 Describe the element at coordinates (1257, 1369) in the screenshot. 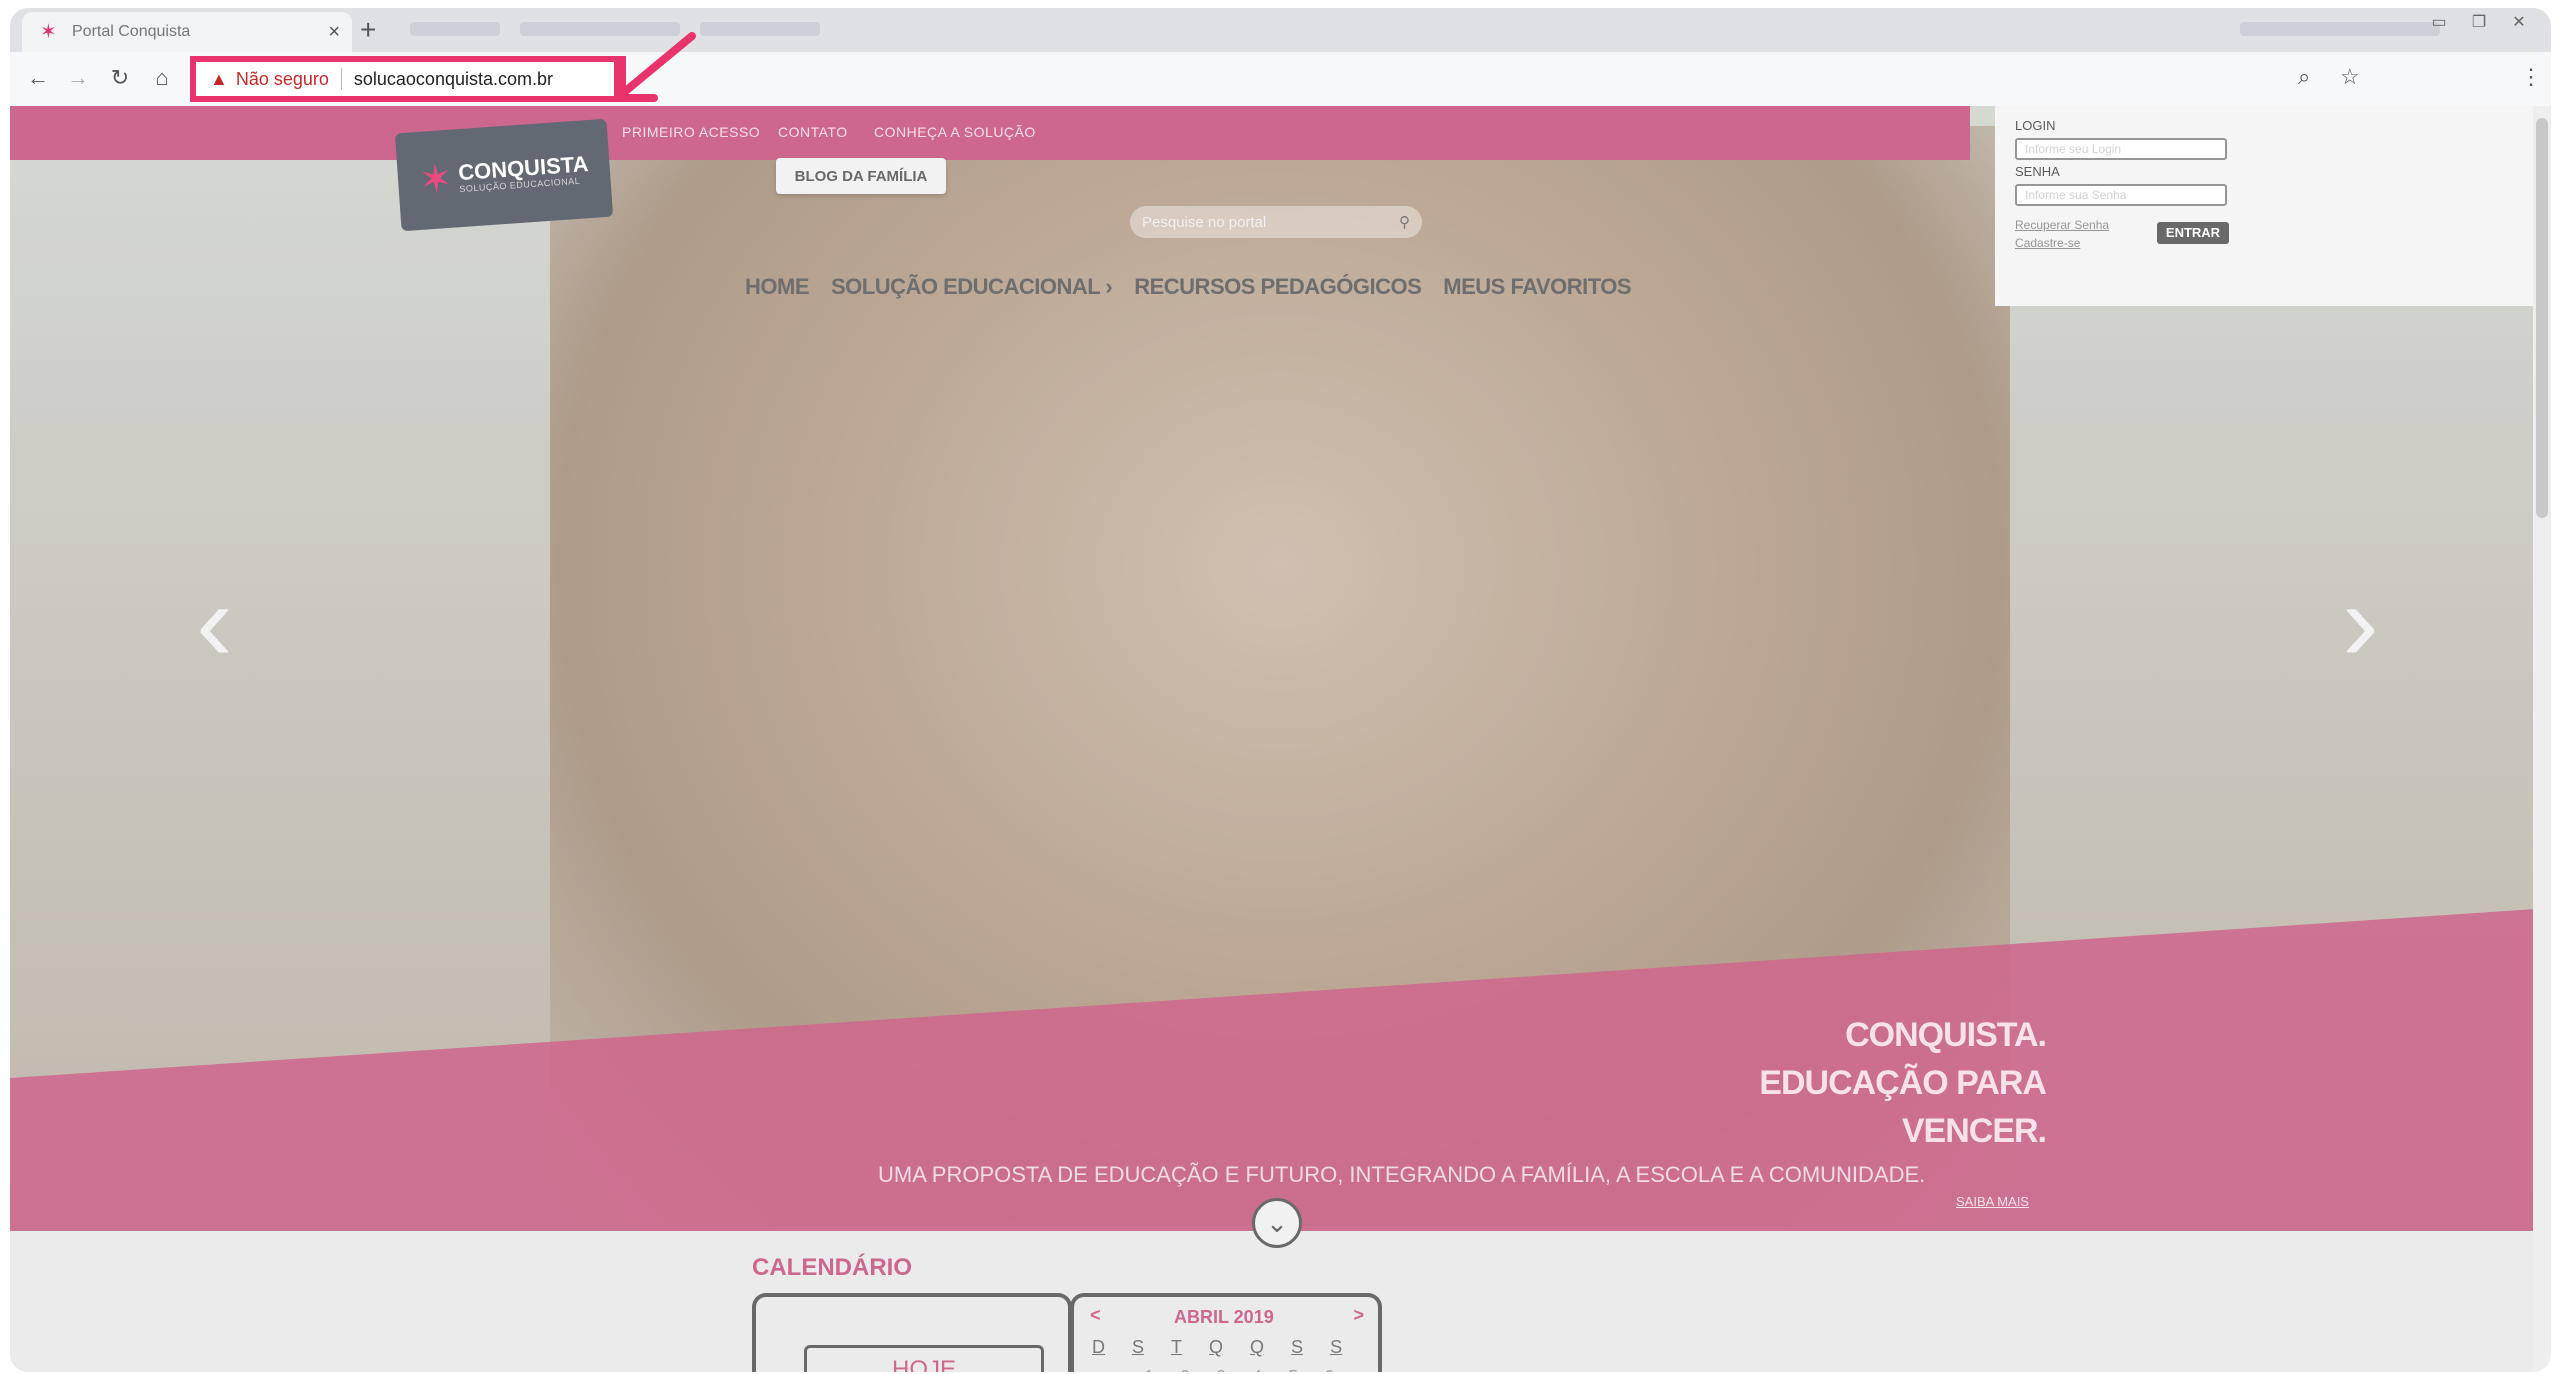

I see `calendar-day: 4` at that location.